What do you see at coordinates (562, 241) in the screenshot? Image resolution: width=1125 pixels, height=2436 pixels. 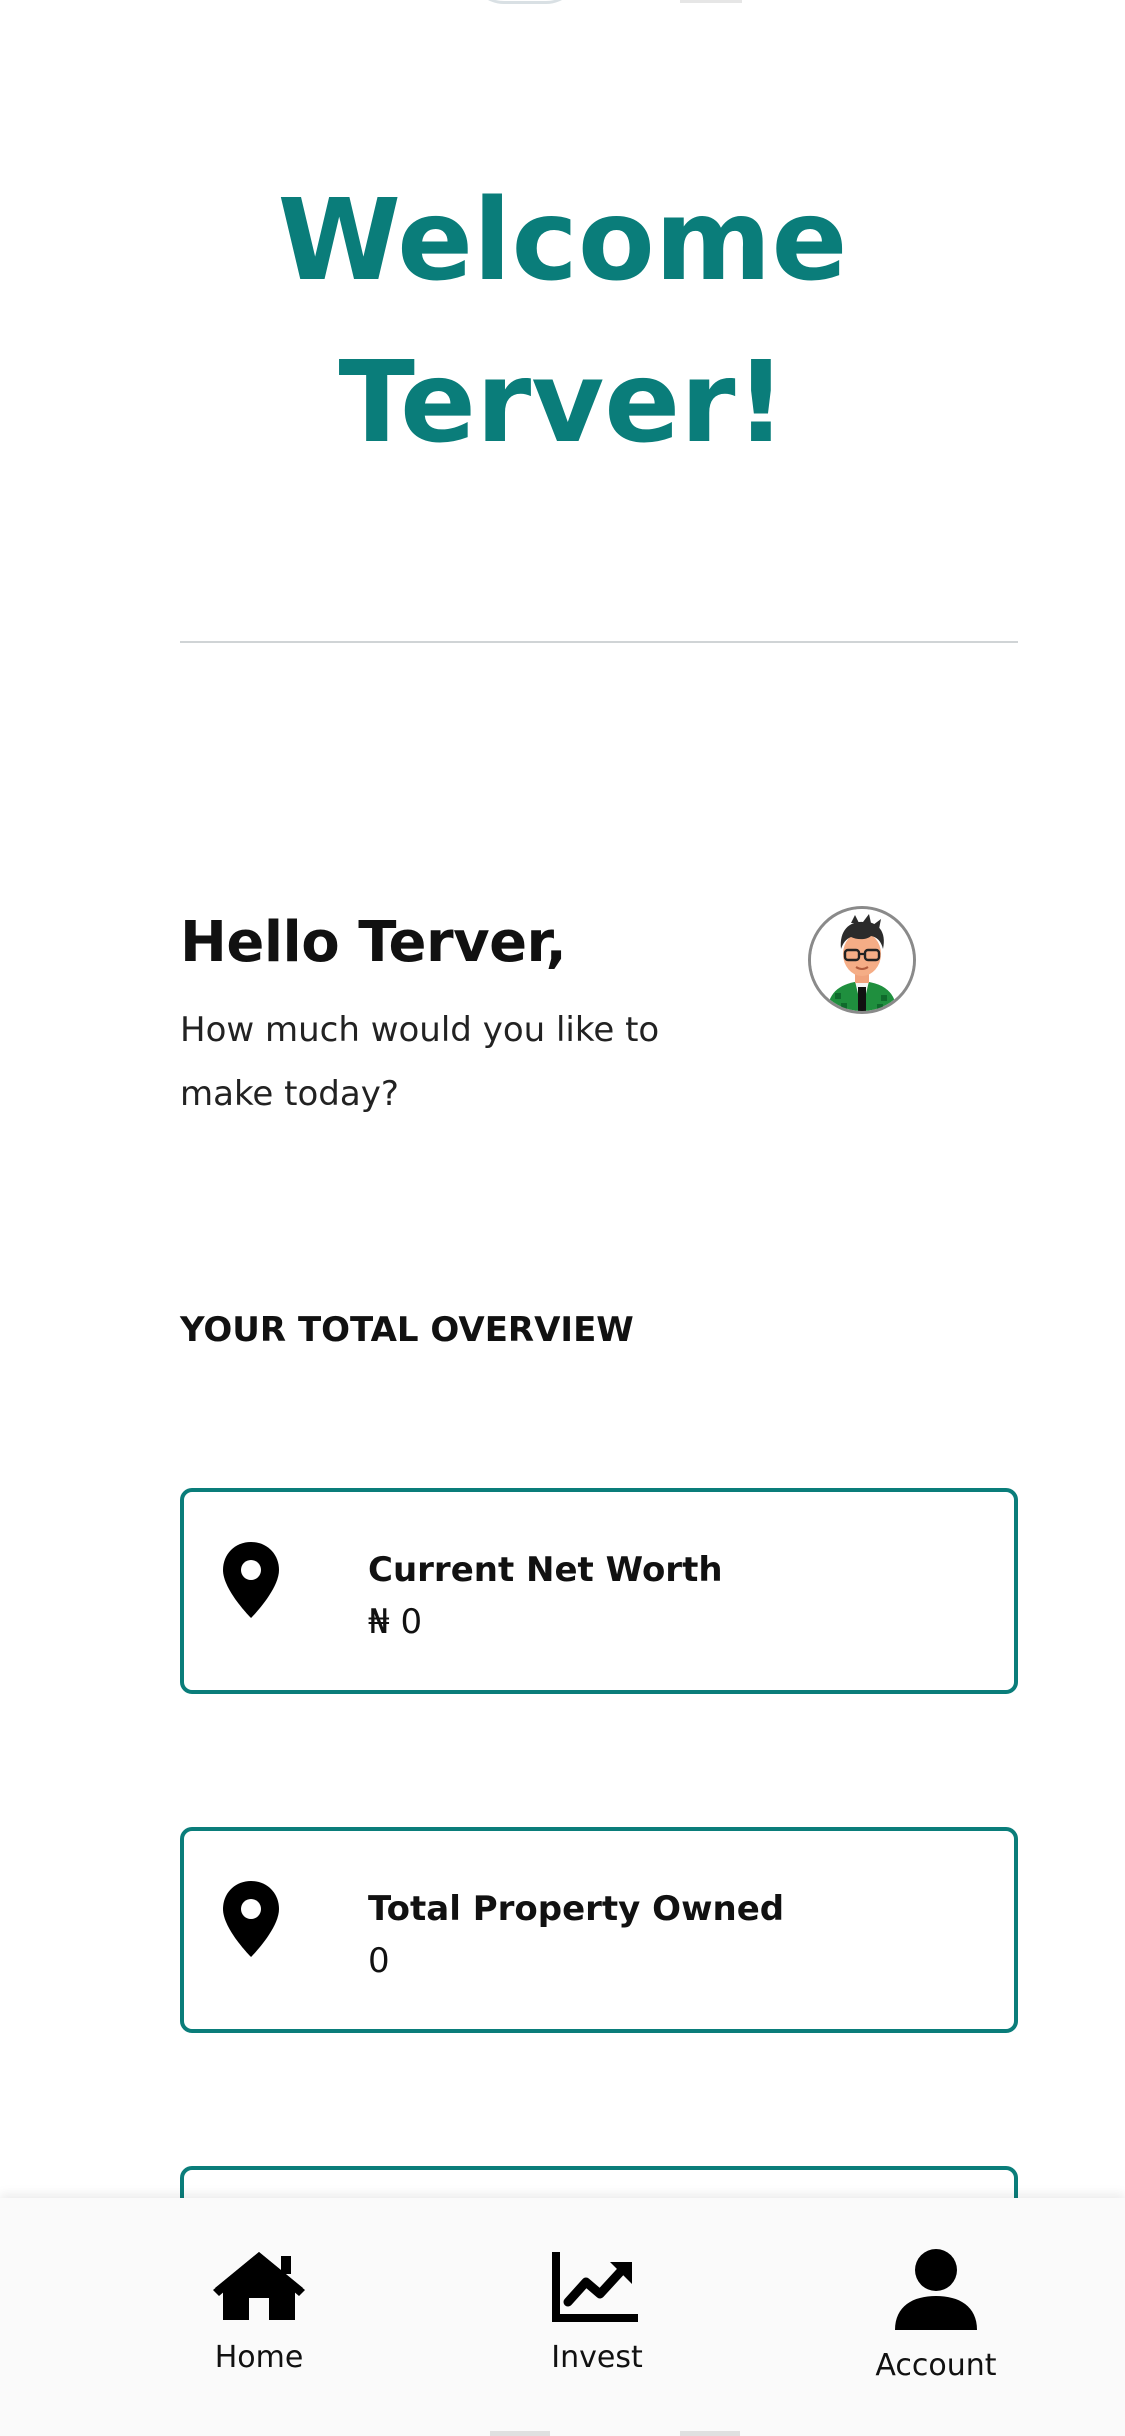 I see `welcome-line-1: Welcome` at bounding box center [562, 241].